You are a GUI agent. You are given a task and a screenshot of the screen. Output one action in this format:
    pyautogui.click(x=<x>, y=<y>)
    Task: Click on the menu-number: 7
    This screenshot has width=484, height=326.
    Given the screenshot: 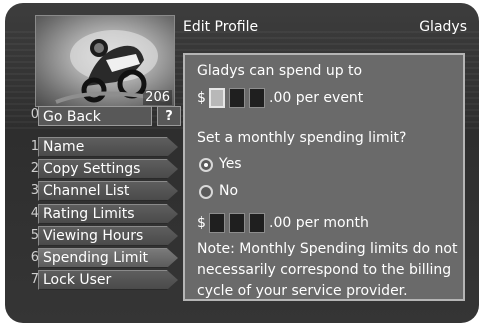 What is the action you would take?
    pyautogui.click(x=34, y=279)
    